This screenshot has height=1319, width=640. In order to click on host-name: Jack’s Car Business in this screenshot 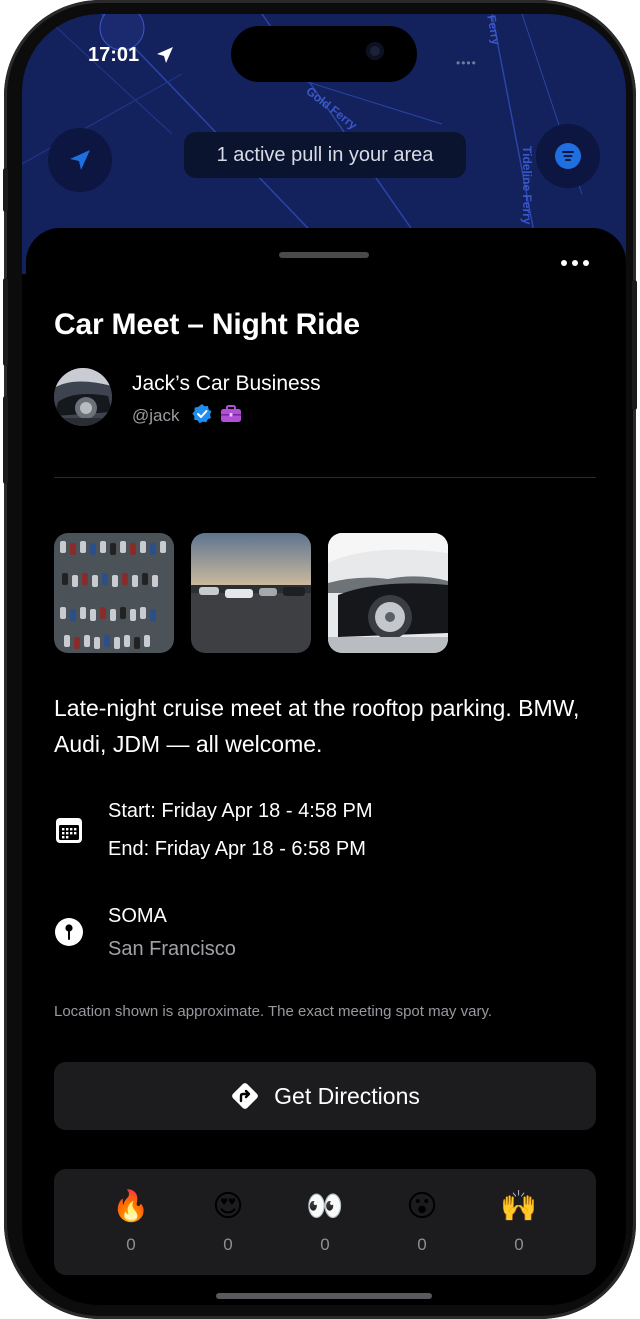, I will do `click(226, 384)`.